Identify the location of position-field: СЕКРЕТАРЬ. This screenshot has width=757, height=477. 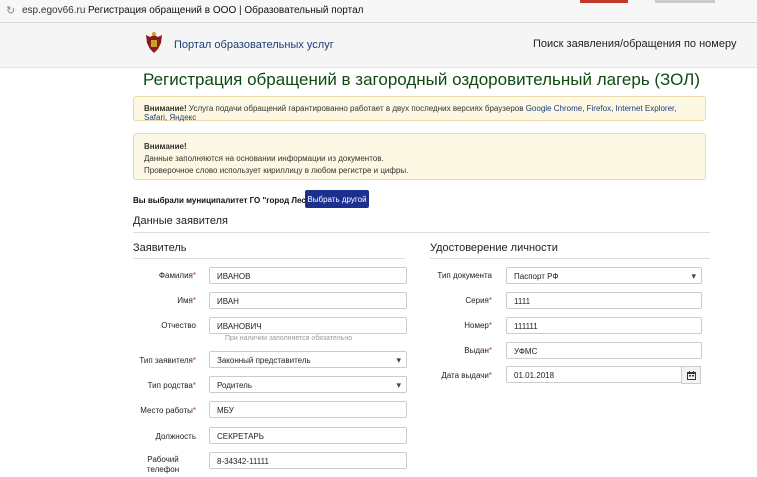
(308, 435).